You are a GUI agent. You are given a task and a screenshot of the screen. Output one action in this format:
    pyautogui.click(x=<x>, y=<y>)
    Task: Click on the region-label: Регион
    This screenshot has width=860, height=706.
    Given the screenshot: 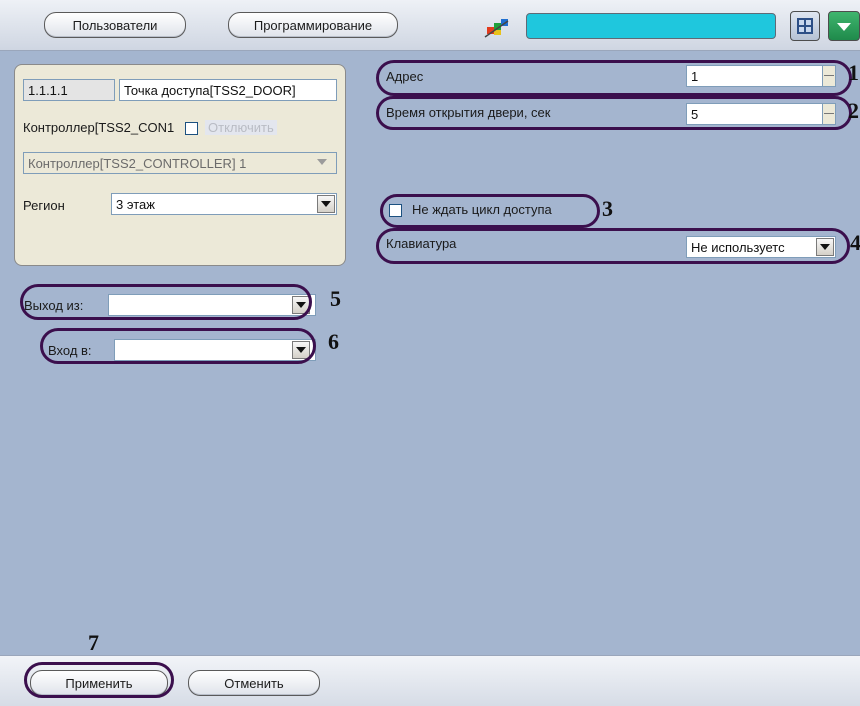 What is the action you would take?
    pyautogui.click(x=44, y=205)
    